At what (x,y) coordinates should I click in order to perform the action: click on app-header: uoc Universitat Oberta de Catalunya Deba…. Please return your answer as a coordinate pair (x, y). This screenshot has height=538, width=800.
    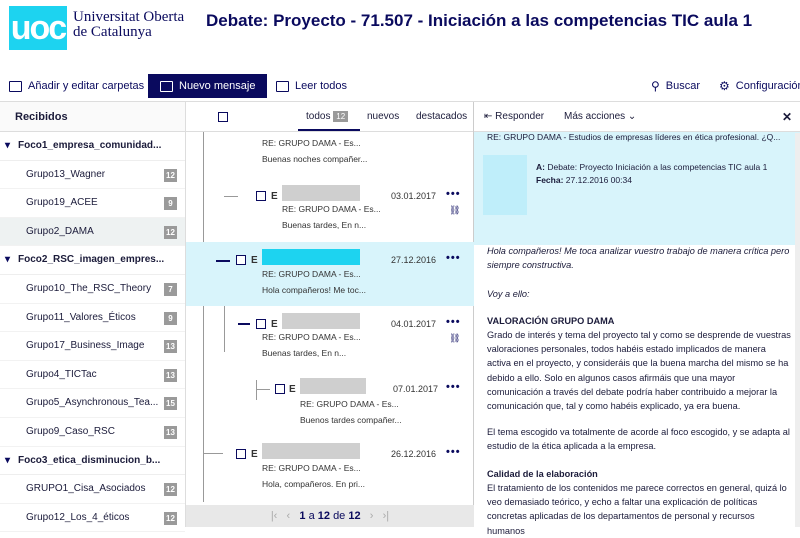
    Looking at the image, I should click on (400, 31).